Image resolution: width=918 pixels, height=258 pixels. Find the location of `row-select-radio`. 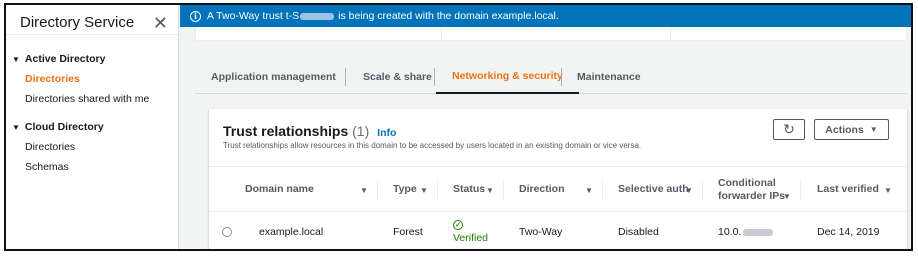

row-select-radio is located at coordinates (227, 230).